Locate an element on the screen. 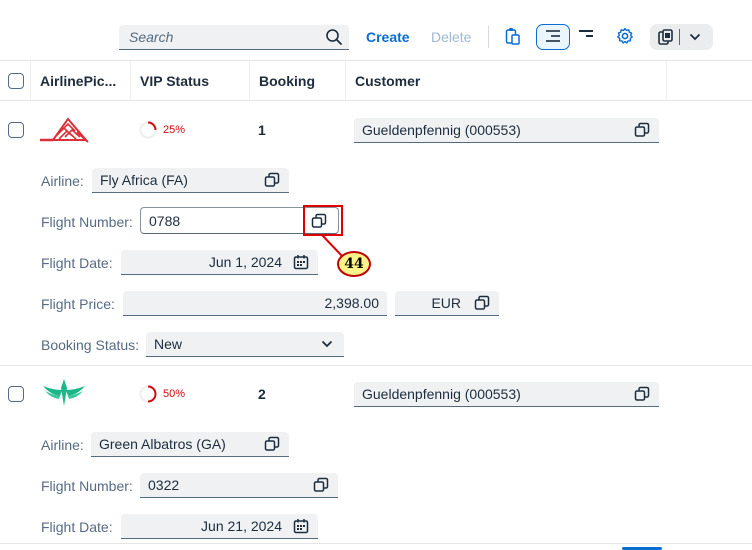 This screenshot has height=550, width=752. footer-separator is located at coordinates (376, 543).